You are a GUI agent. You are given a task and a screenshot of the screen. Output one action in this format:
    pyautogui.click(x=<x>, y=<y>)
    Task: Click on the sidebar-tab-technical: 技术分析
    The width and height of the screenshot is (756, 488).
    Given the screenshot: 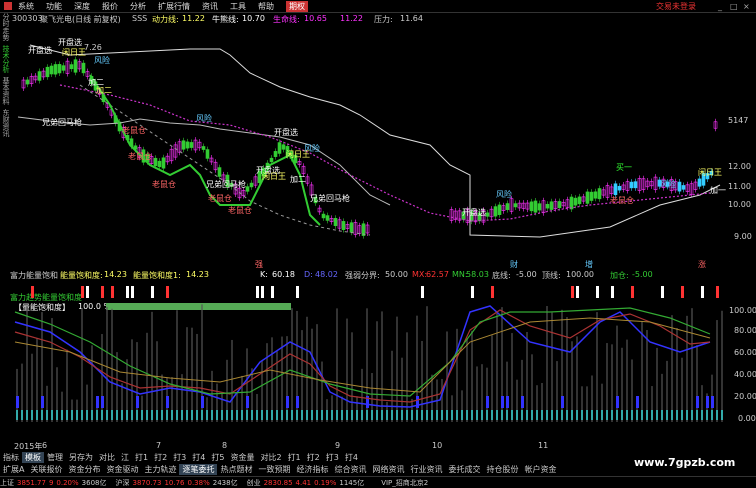 What is the action you would take?
    pyautogui.click(x=5, y=59)
    